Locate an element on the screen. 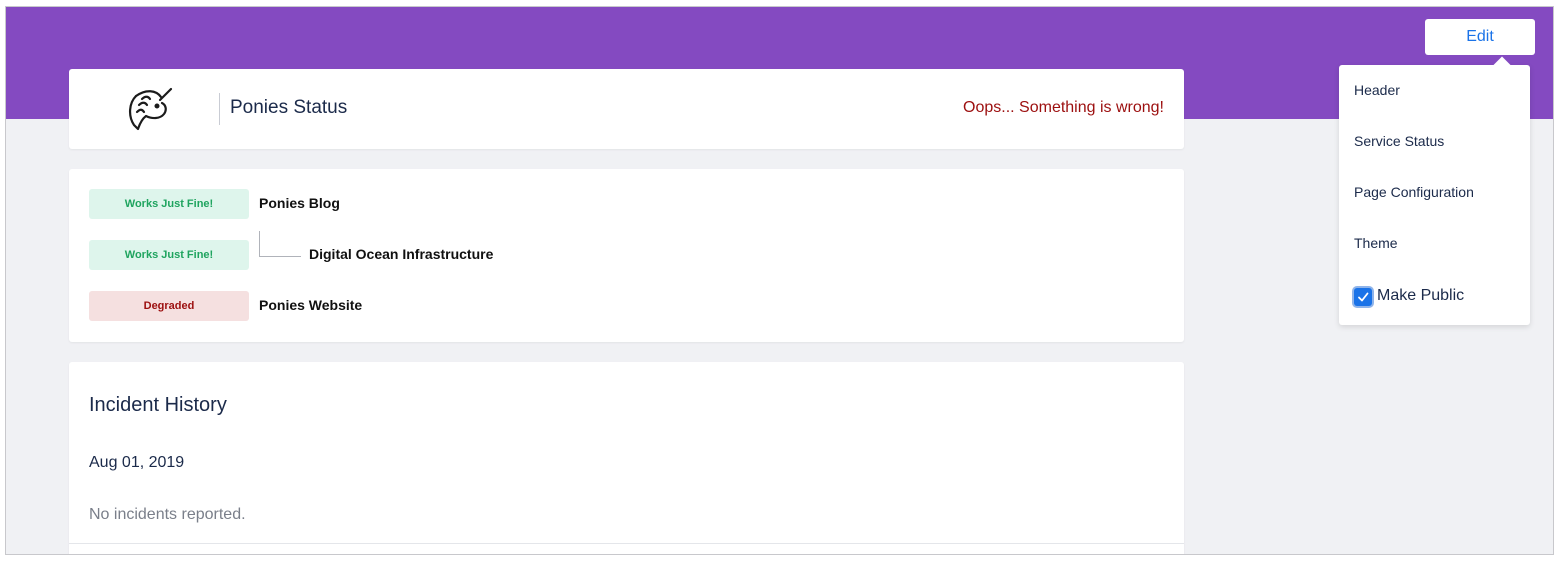 Image resolution: width=1559 pixels, height=561 pixels. edit-button: Edit is located at coordinates (1480, 37).